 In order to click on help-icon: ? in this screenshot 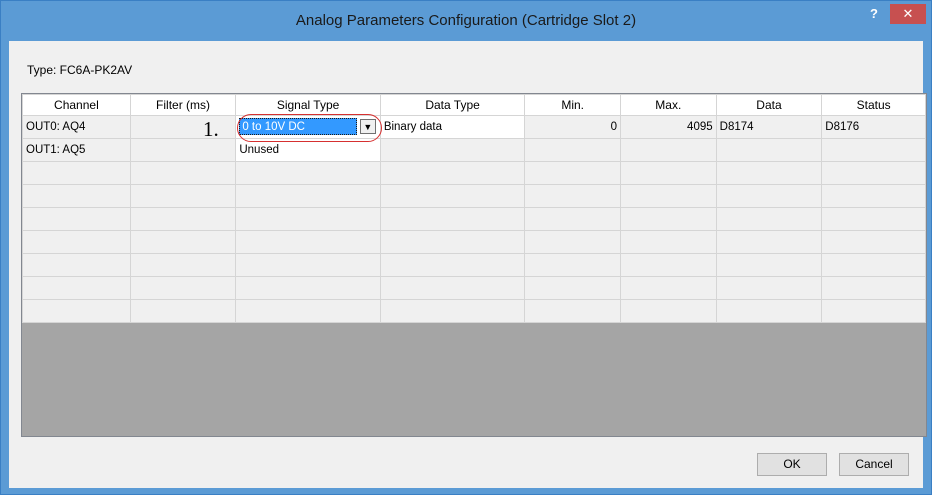, I will do `click(874, 14)`.